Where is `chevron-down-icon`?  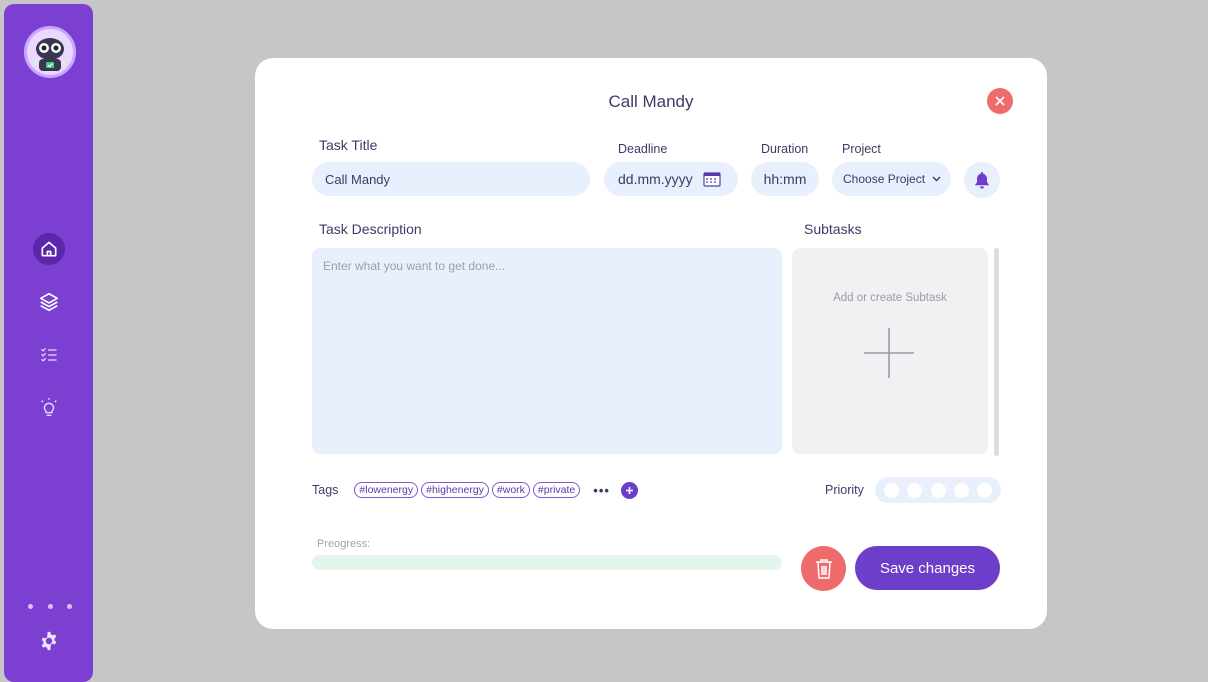
chevron-down-icon is located at coordinates (936, 179).